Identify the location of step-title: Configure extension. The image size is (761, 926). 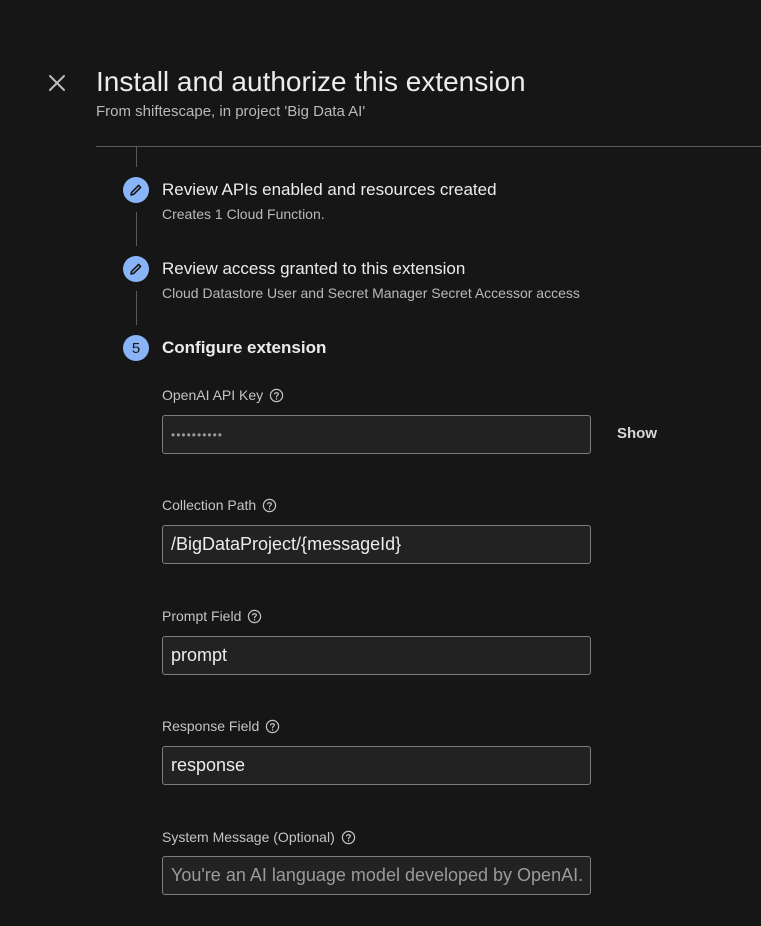
(244, 347).